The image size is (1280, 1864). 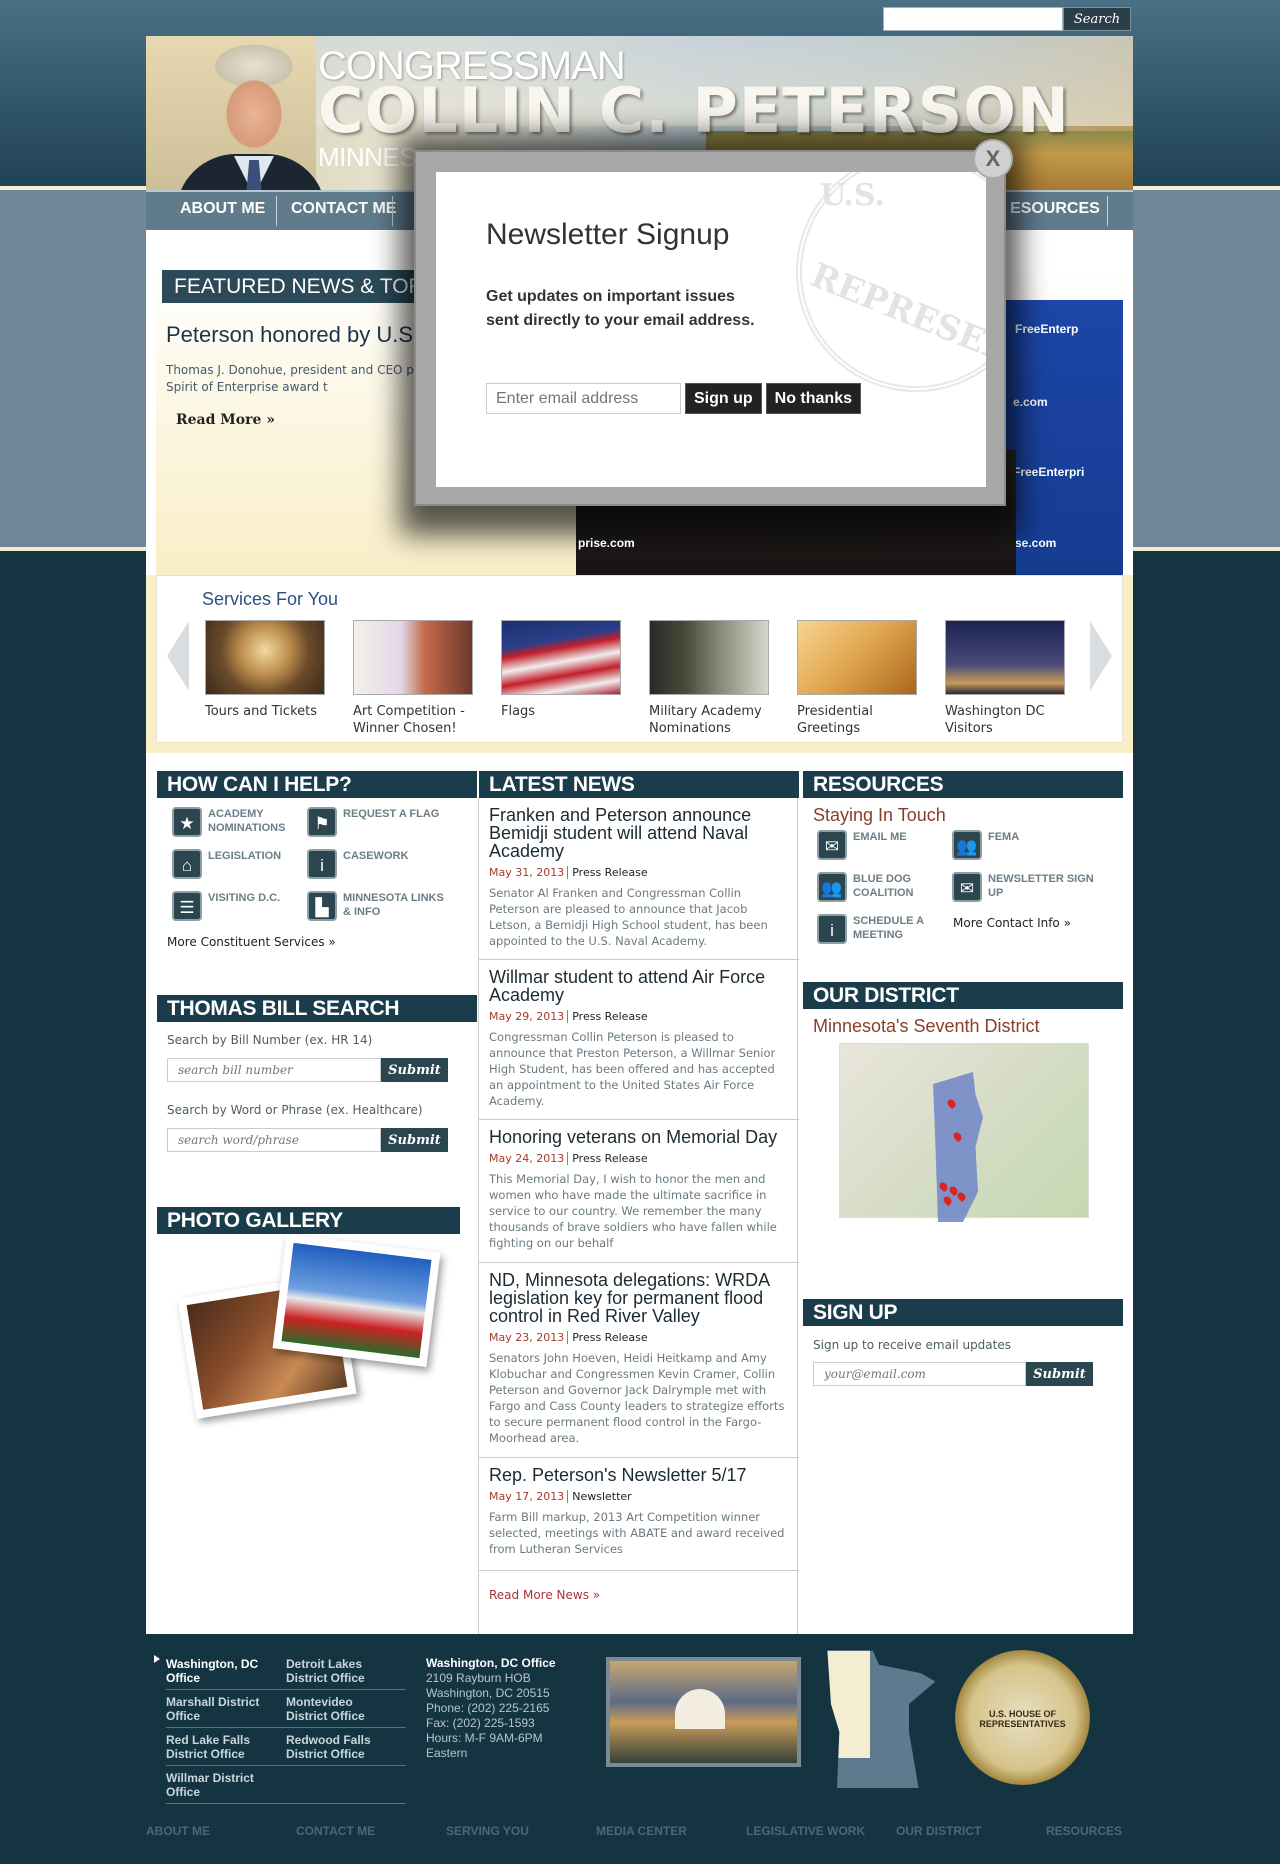 What do you see at coordinates (599, 1496) in the screenshot?
I see `news-category: Newsletter` at bounding box center [599, 1496].